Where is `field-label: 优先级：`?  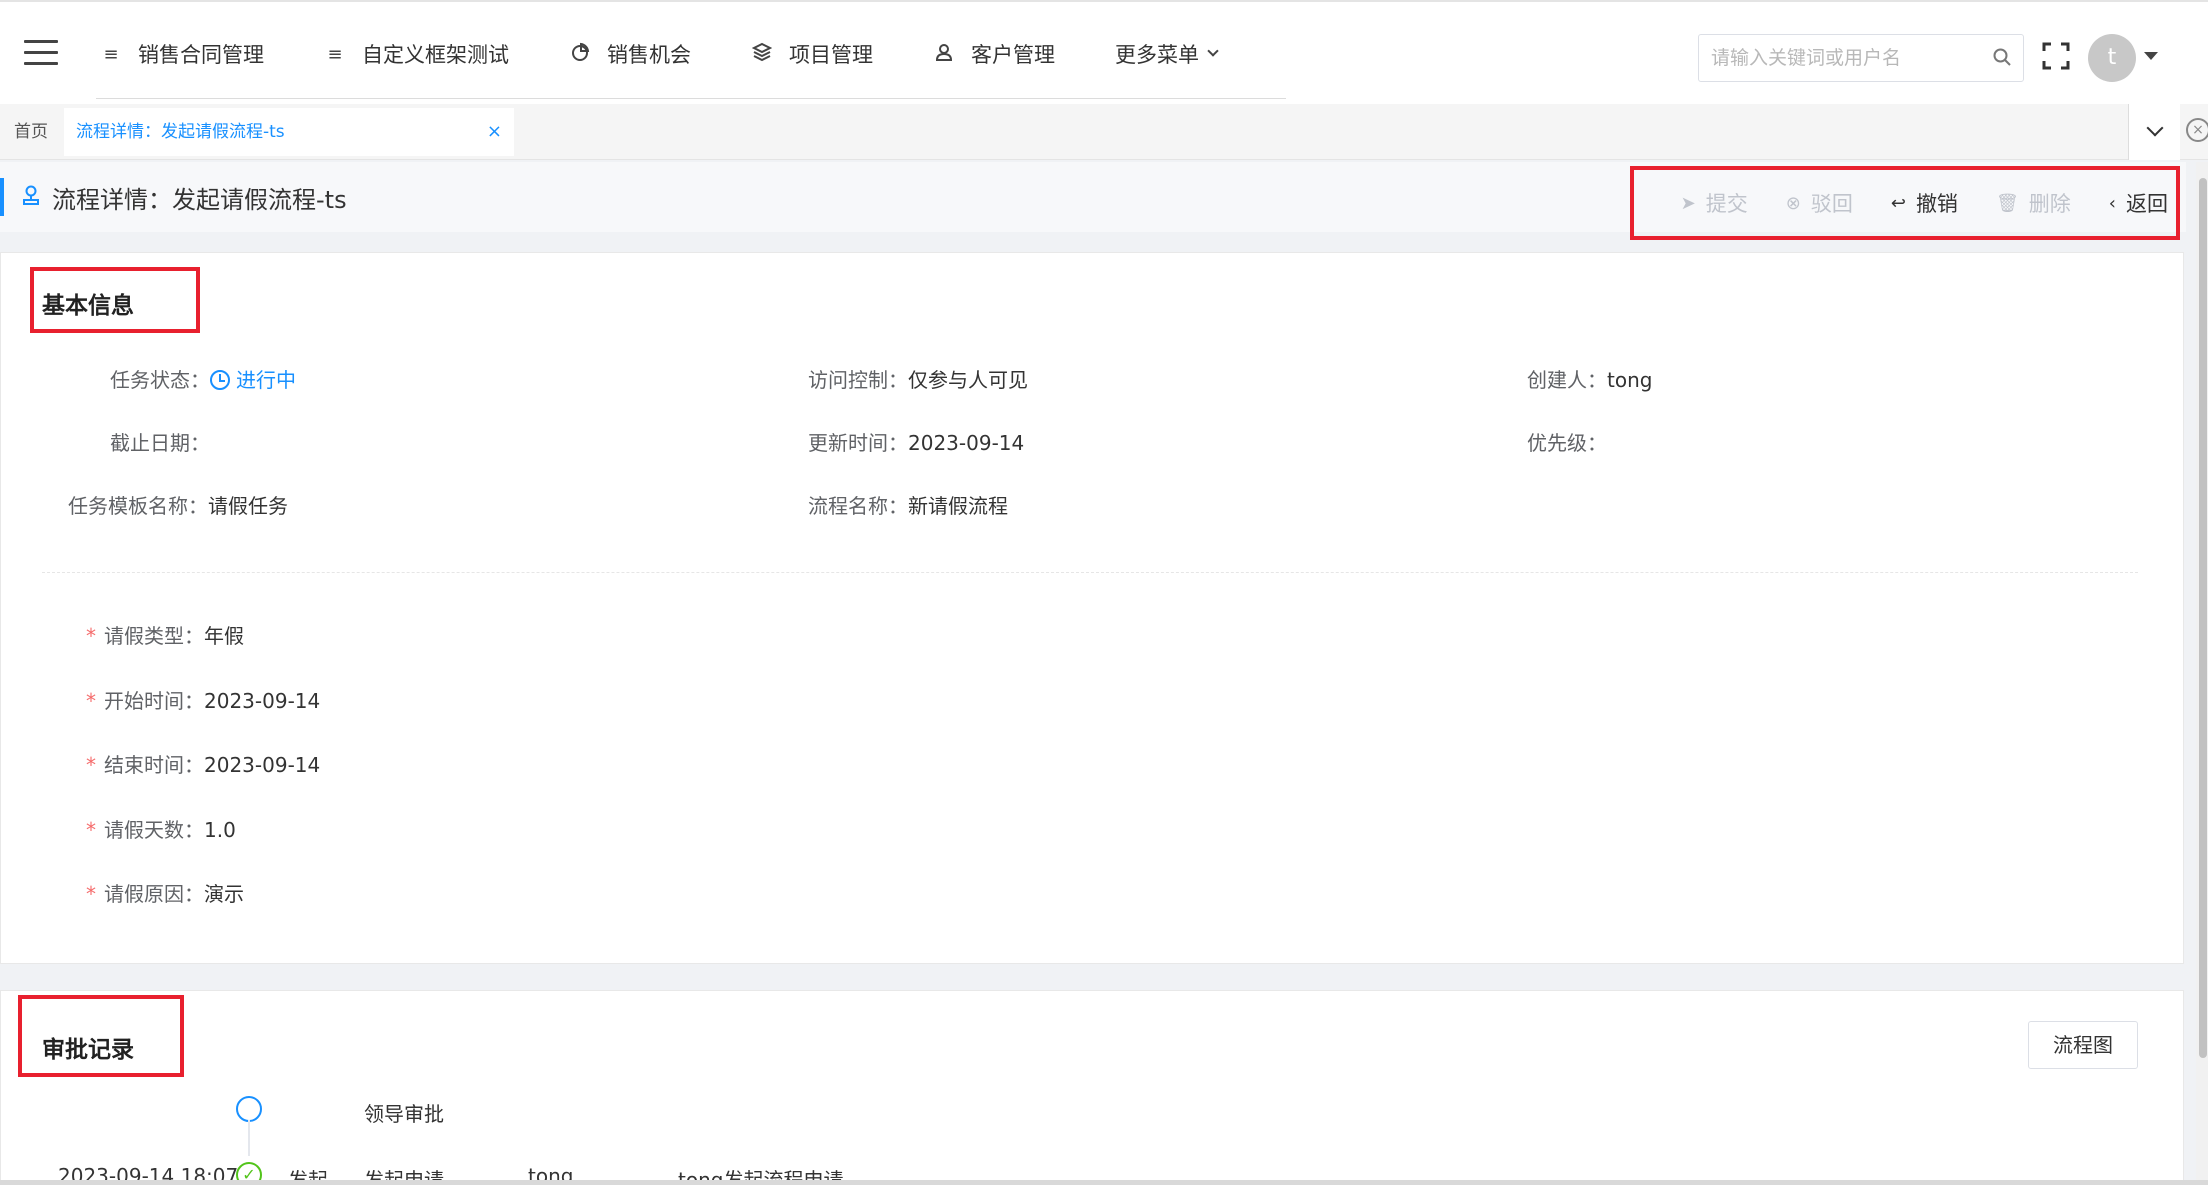
field-label: 优先级： is located at coordinates (1567, 443).